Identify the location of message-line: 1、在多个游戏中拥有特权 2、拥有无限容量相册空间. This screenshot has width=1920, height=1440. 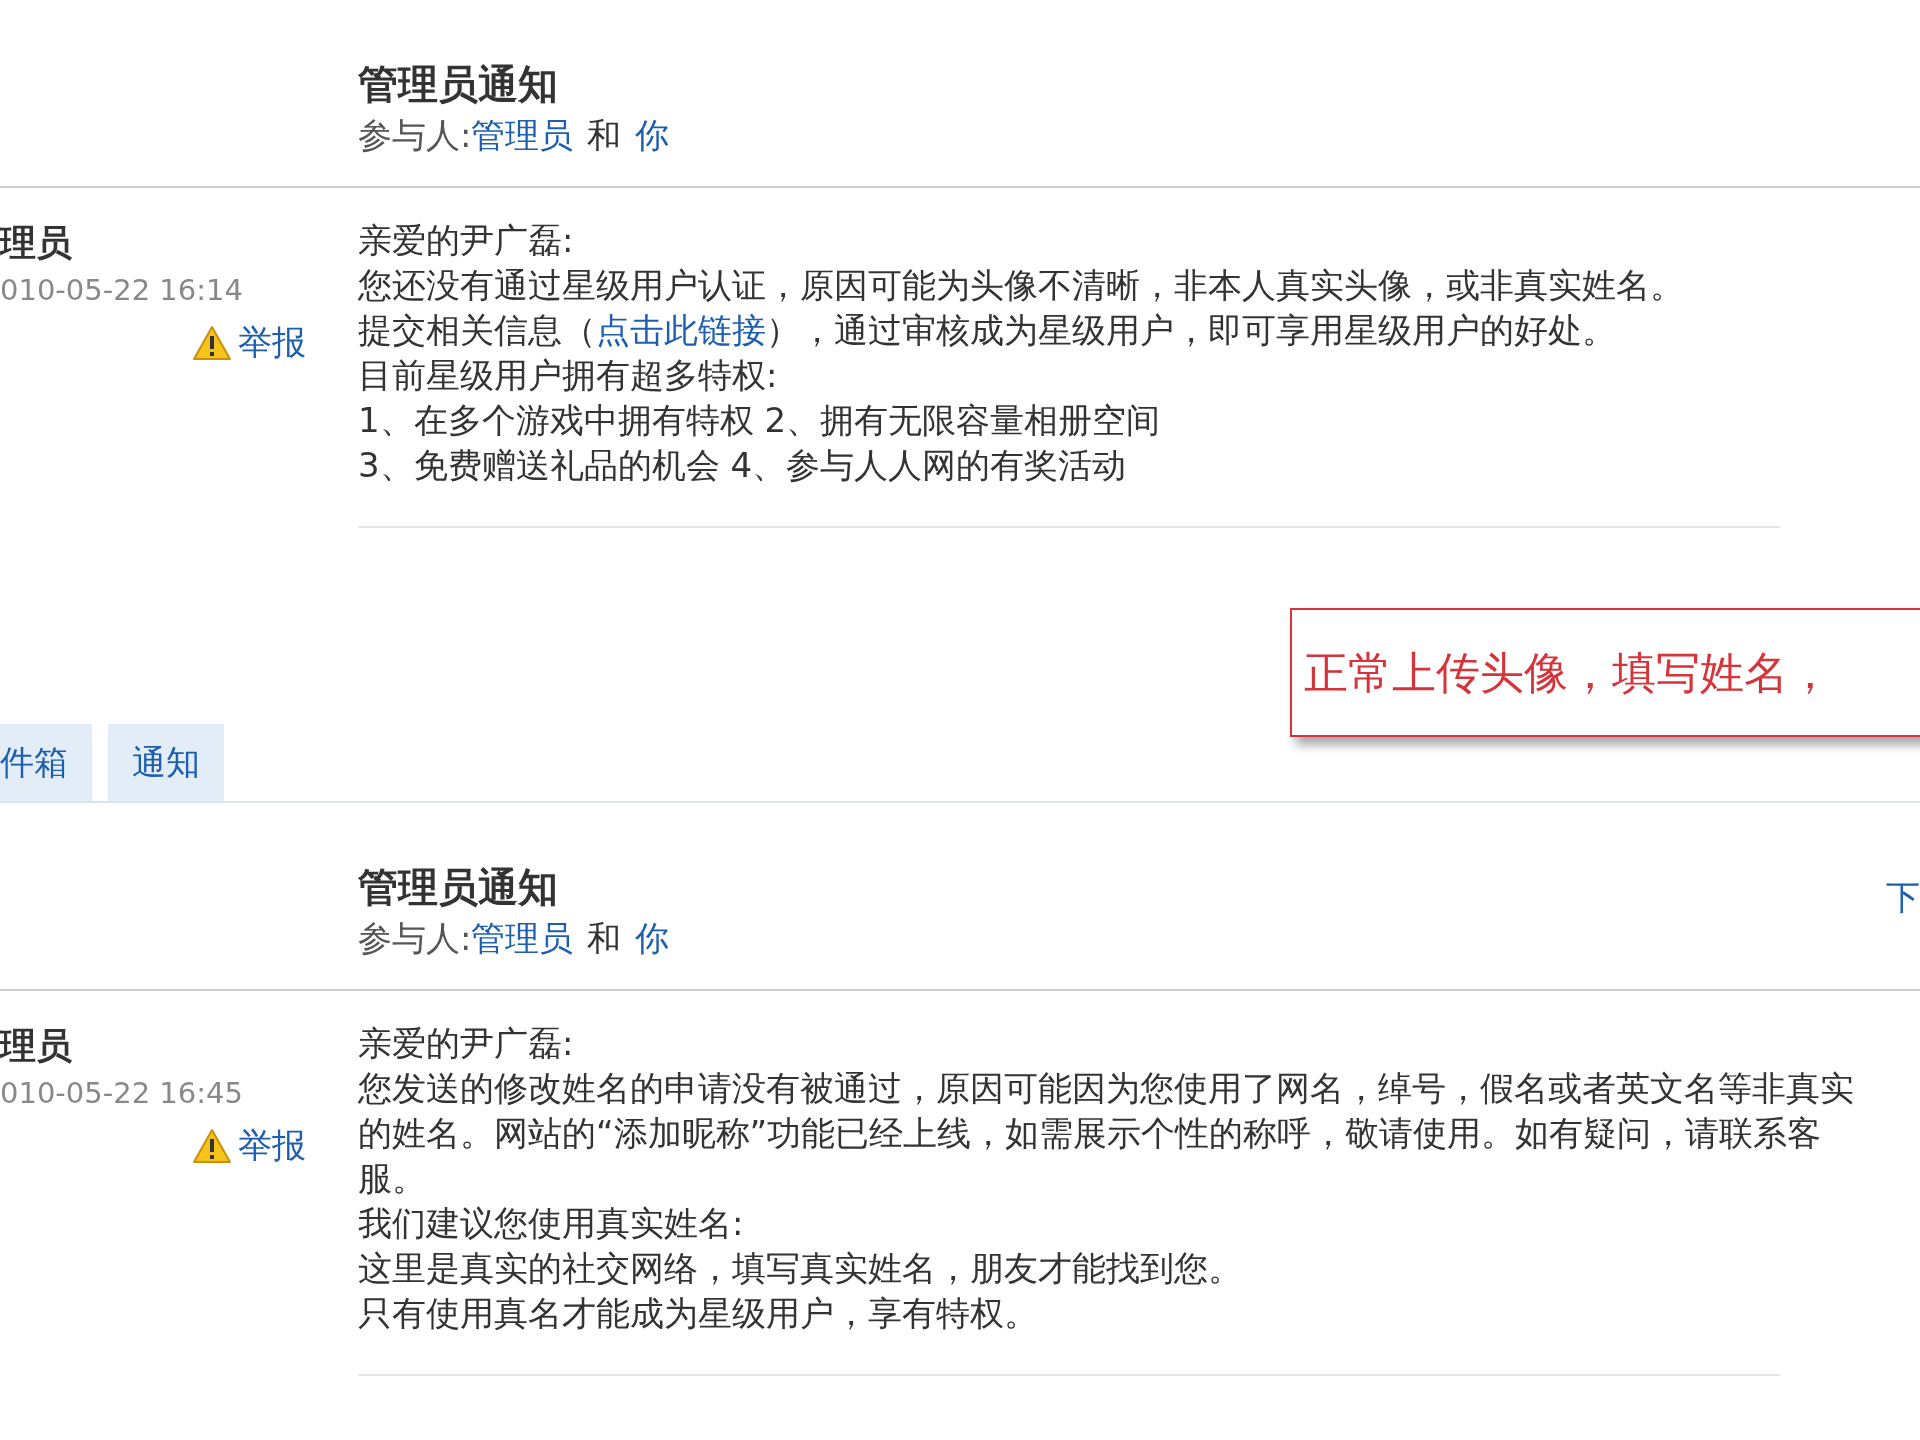
(760, 420).